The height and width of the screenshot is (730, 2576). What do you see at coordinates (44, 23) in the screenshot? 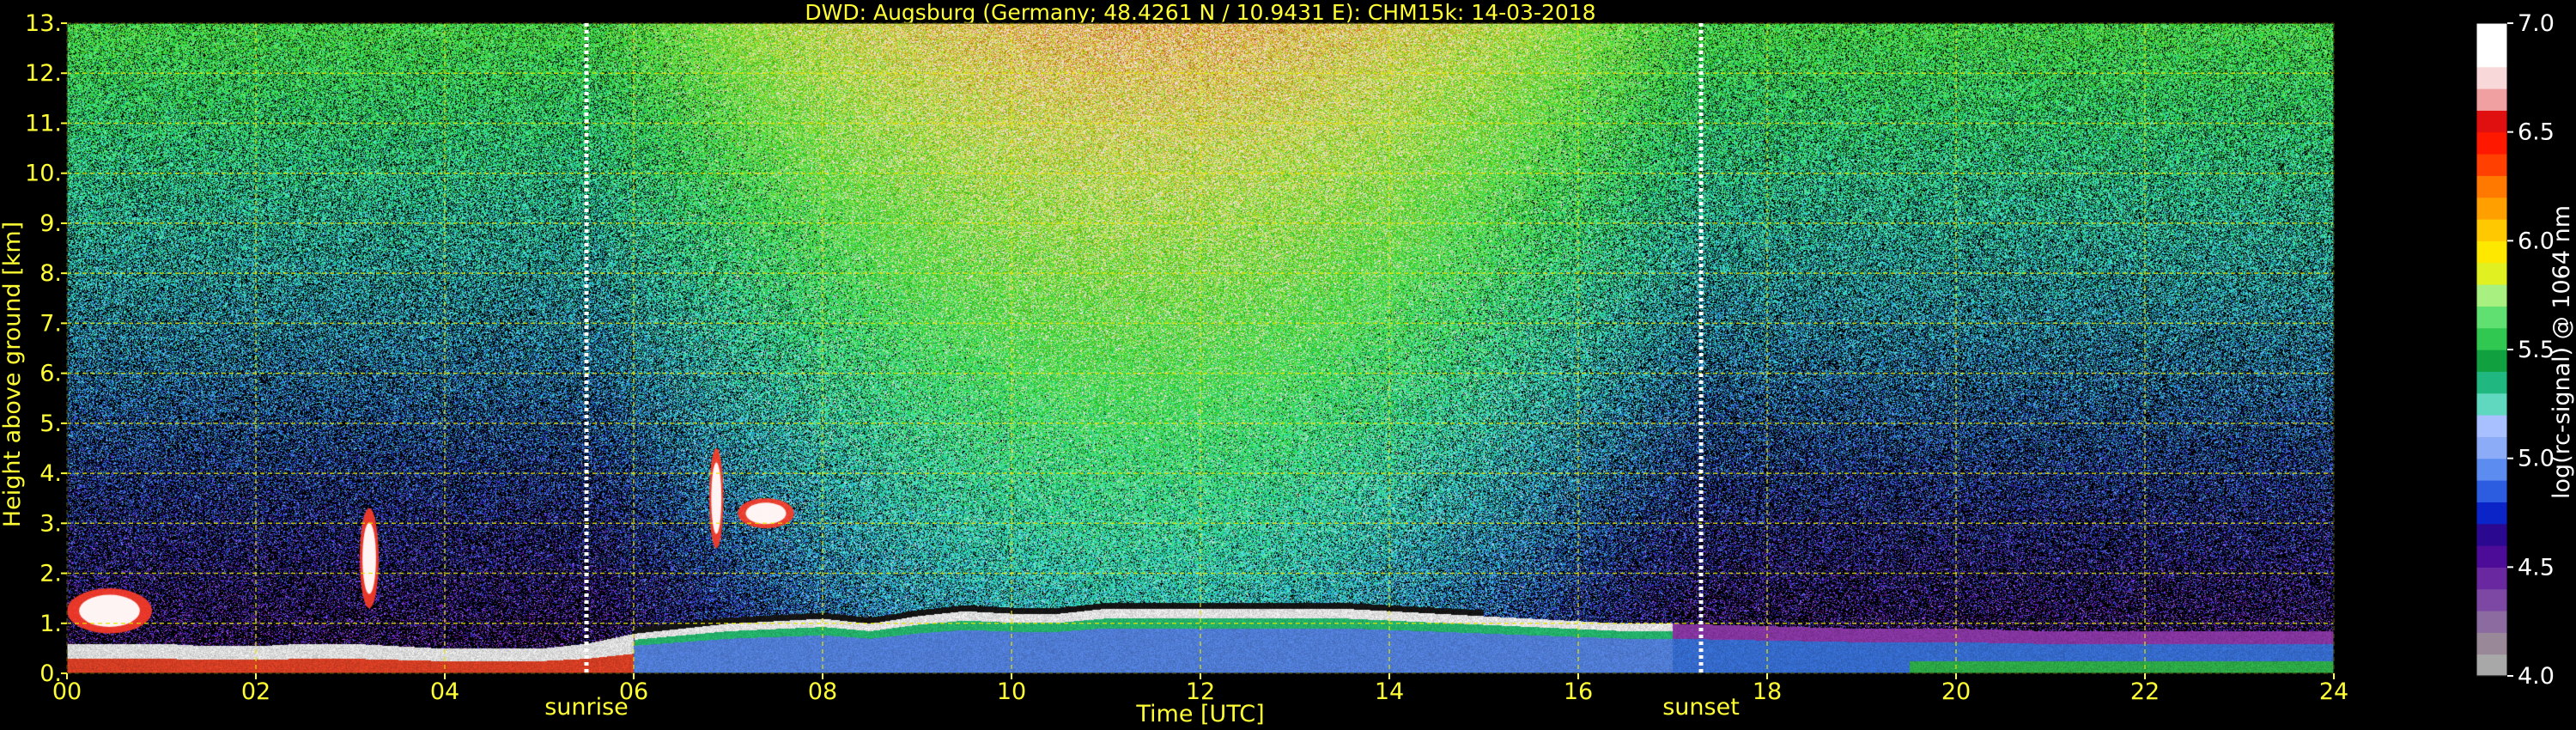
I see `y-tick-label: 13.` at bounding box center [44, 23].